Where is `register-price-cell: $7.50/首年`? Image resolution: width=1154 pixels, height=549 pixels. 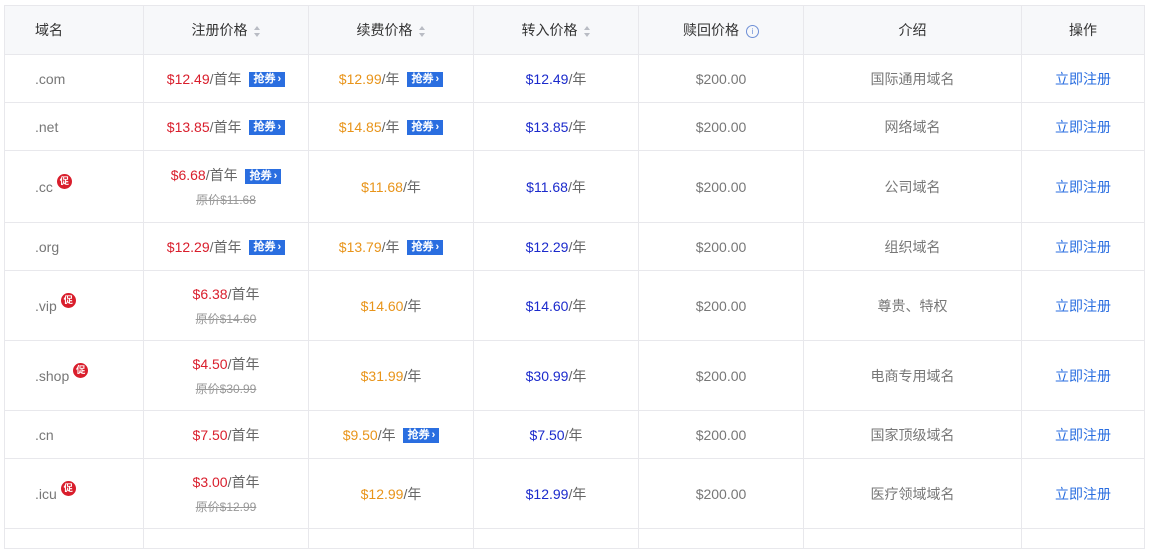
register-price-cell: $7.50/首年 is located at coordinates (226, 434).